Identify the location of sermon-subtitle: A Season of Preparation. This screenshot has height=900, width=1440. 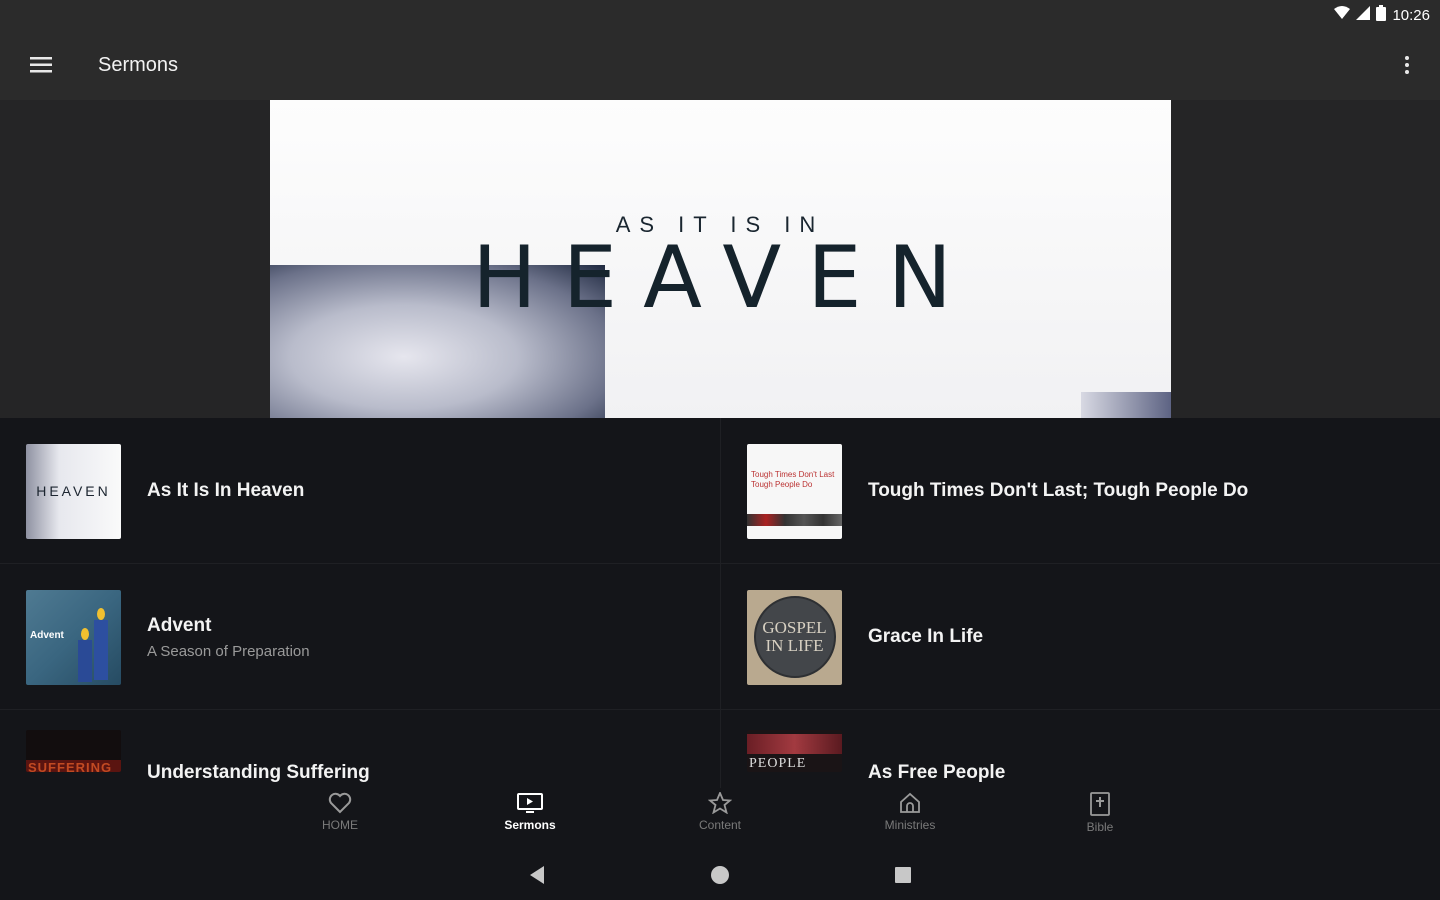
(228, 651).